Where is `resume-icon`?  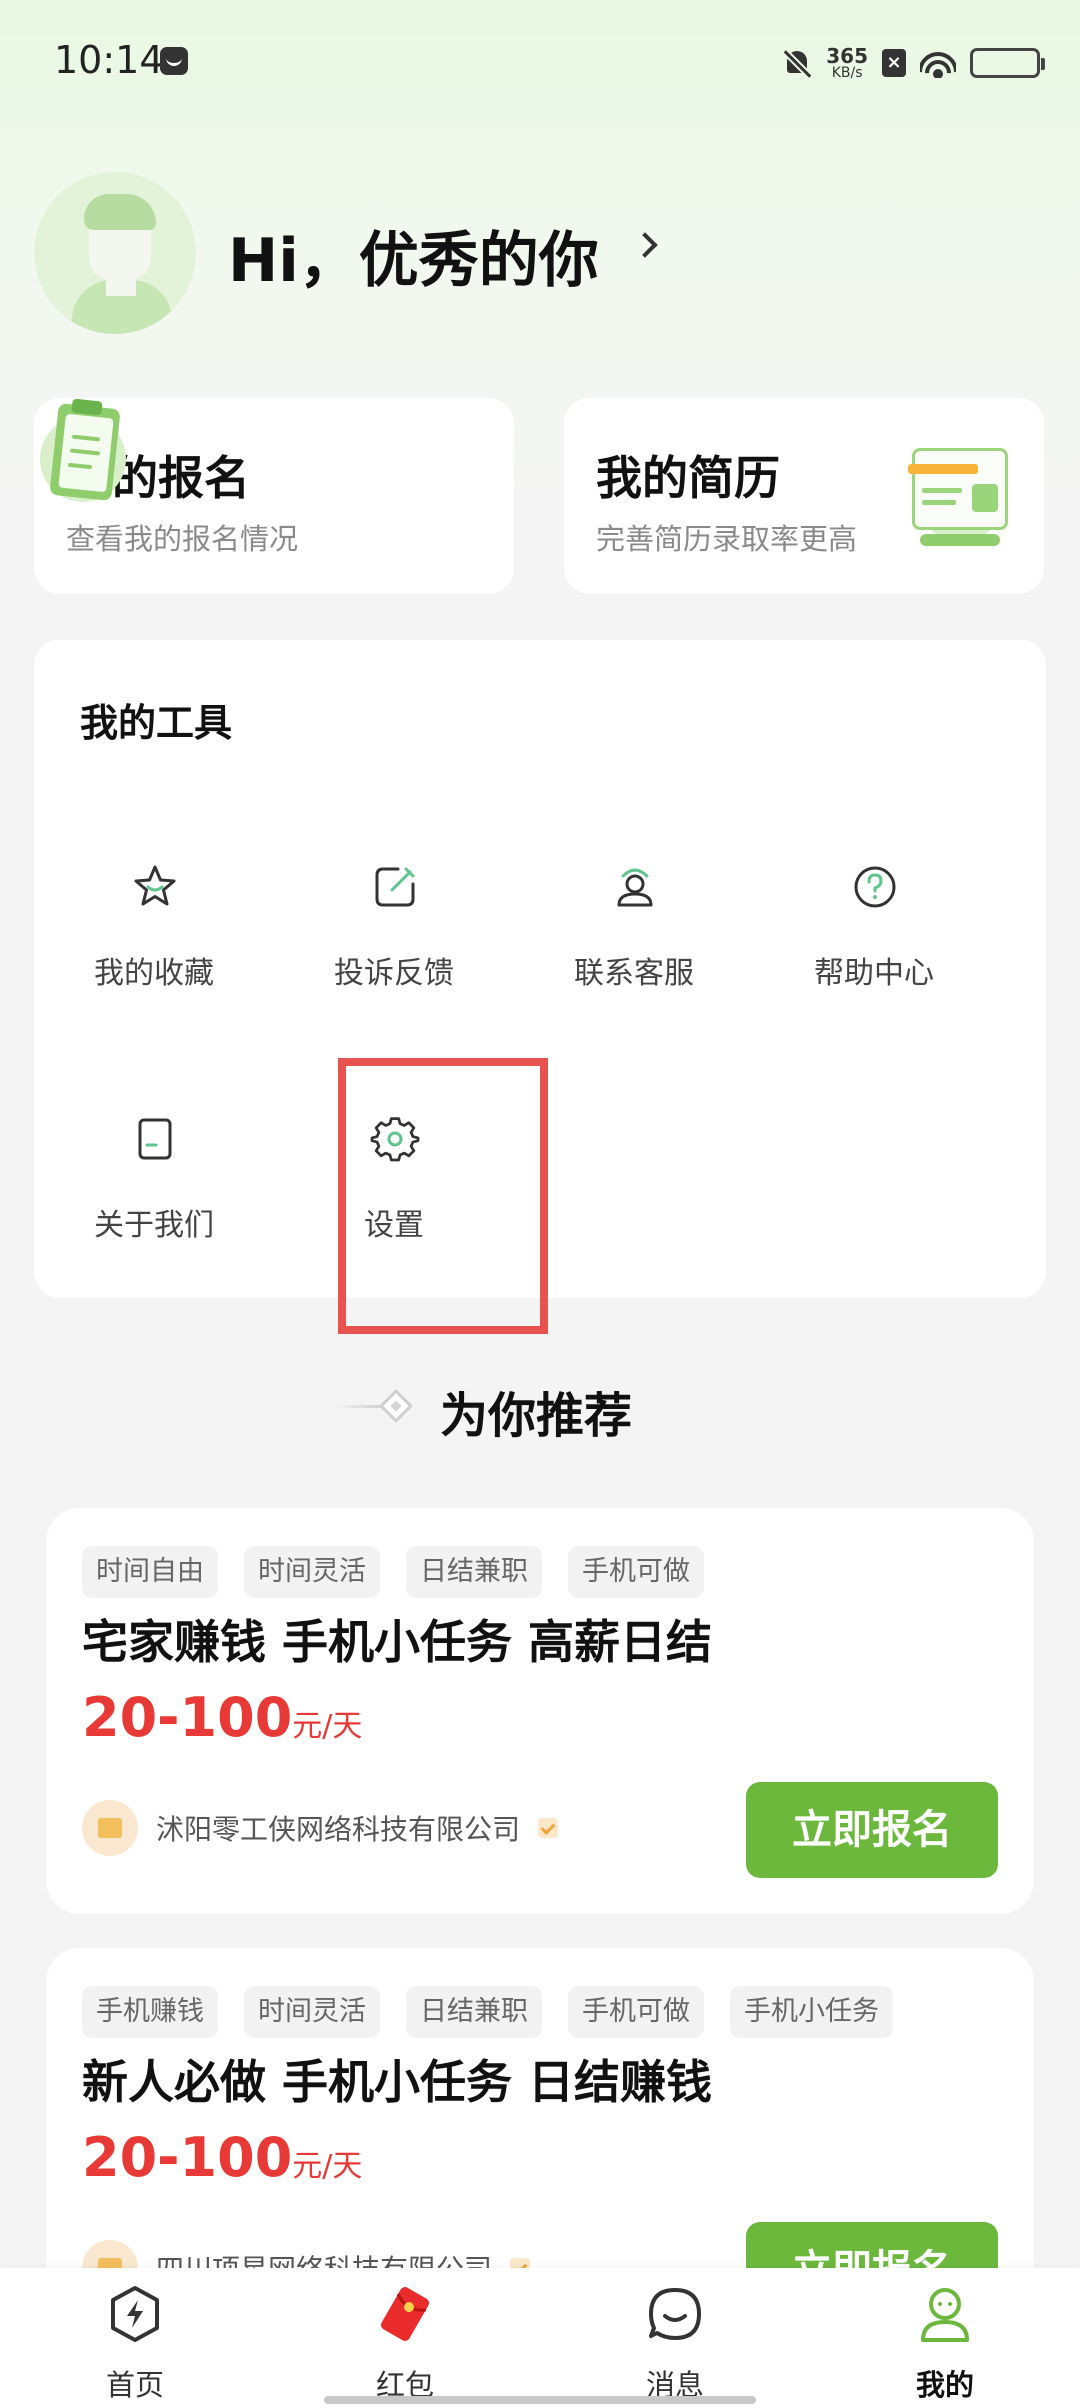
resume-icon is located at coordinates (958, 494).